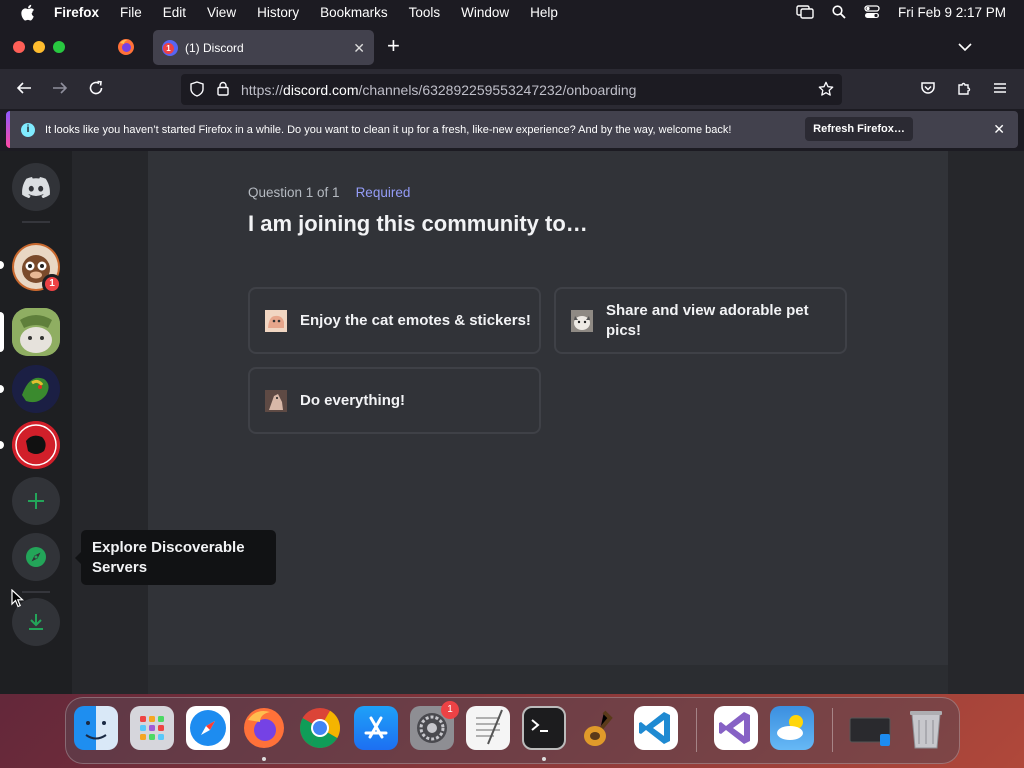  I want to click on info-icon: i, so click(28, 129).